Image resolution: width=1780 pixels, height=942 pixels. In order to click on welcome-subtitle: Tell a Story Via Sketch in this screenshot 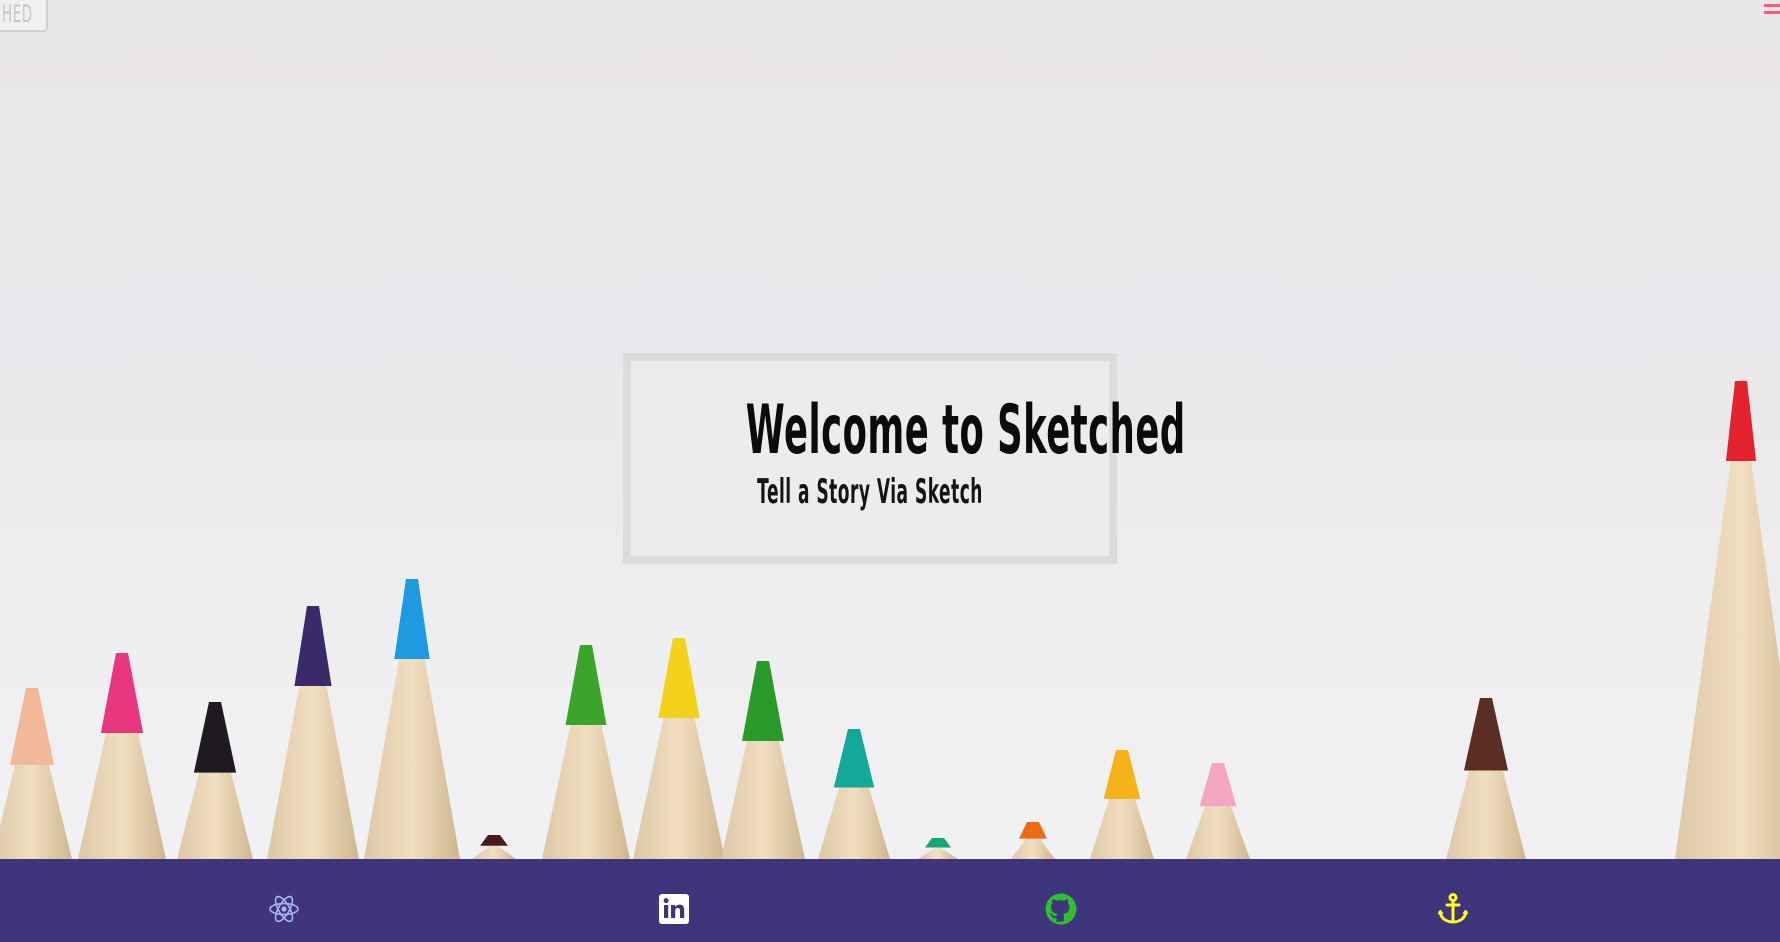, I will do `click(870, 492)`.